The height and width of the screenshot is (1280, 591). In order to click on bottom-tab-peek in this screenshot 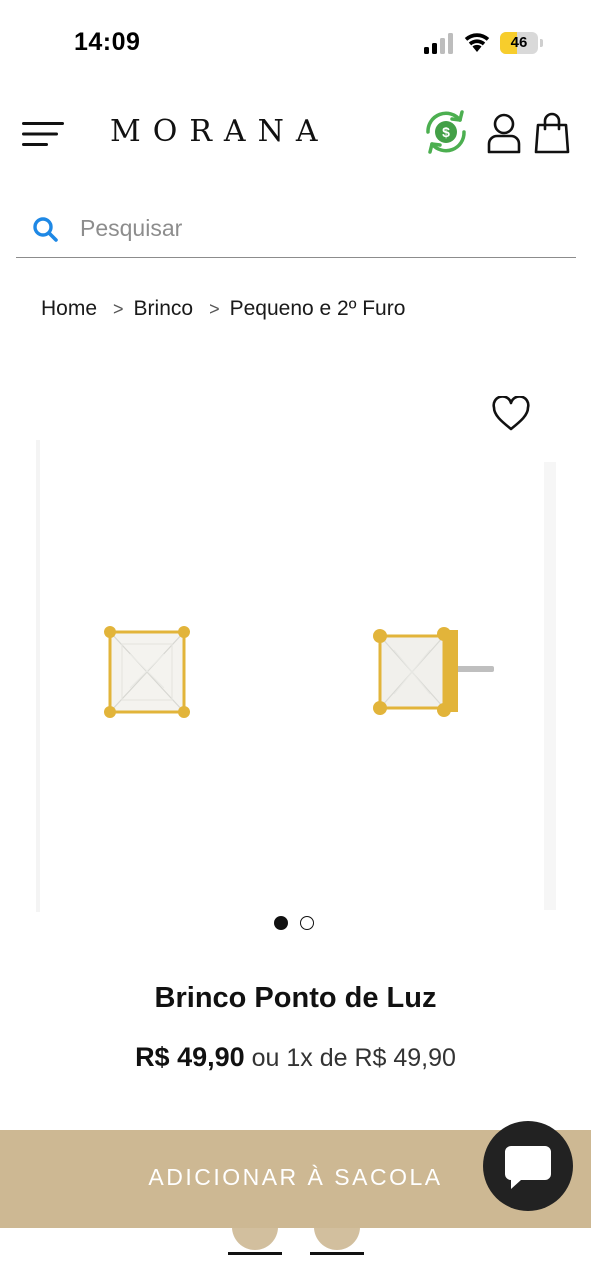, I will do `click(295, 1250)`.